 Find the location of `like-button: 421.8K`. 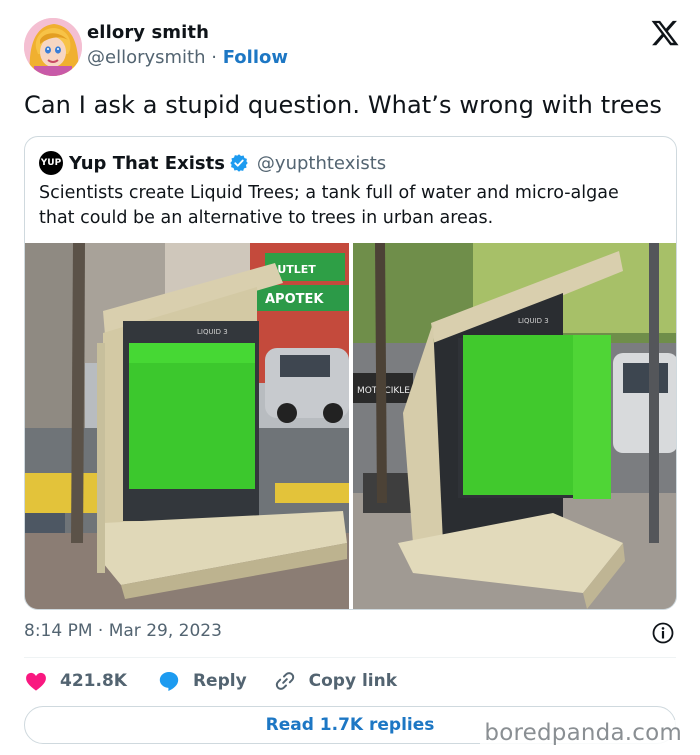

like-button: 421.8K is located at coordinates (75, 681).